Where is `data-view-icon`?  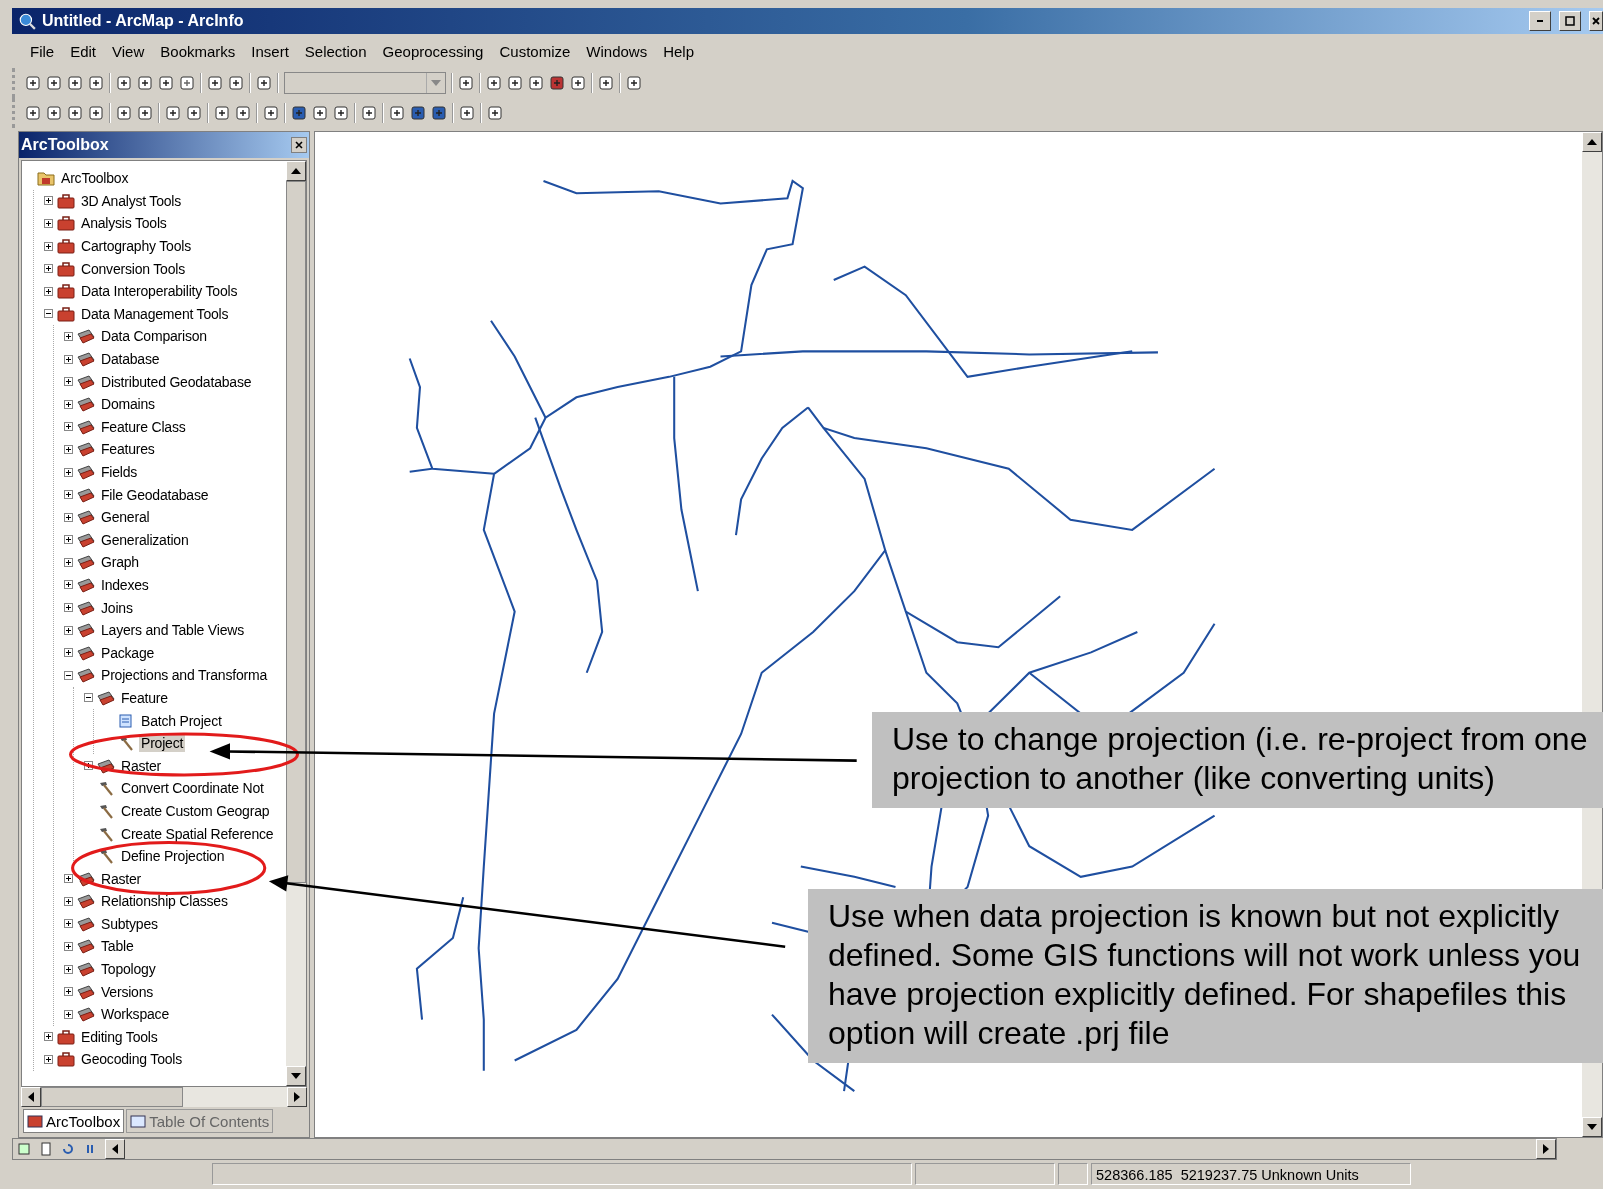 data-view-icon is located at coordinates (46, 1149).